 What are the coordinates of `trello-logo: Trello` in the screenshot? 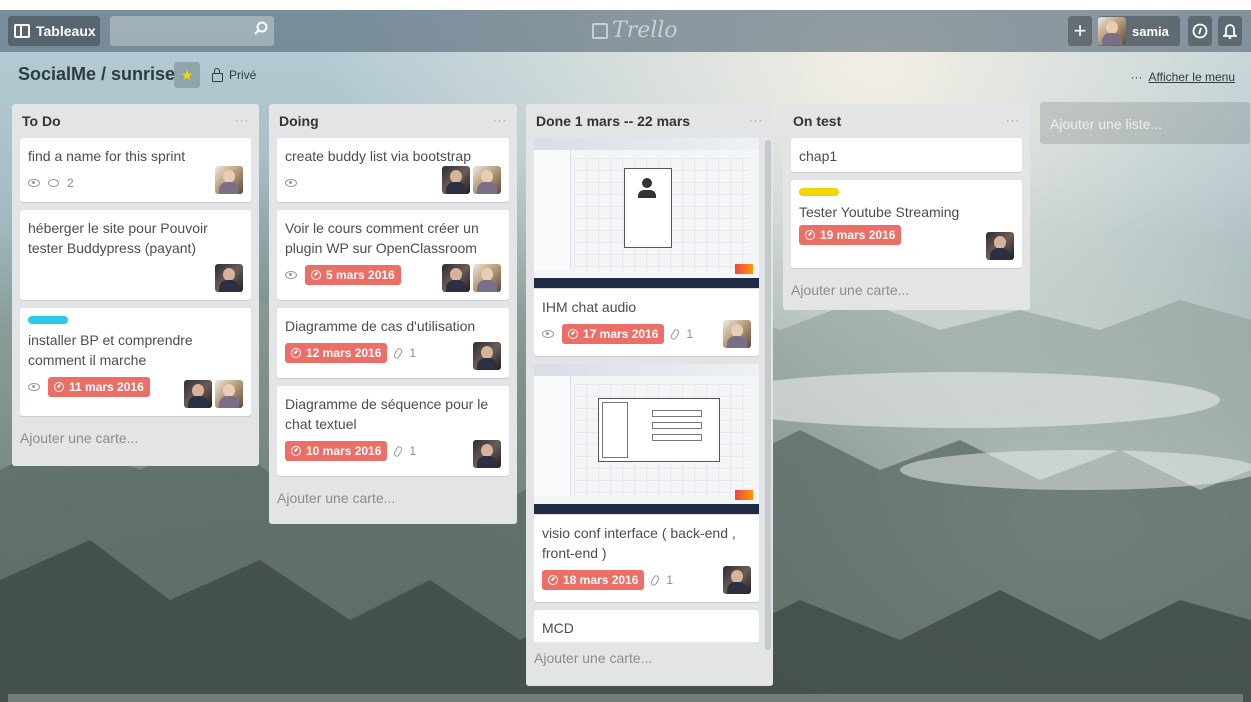 It's located at (635, 30).